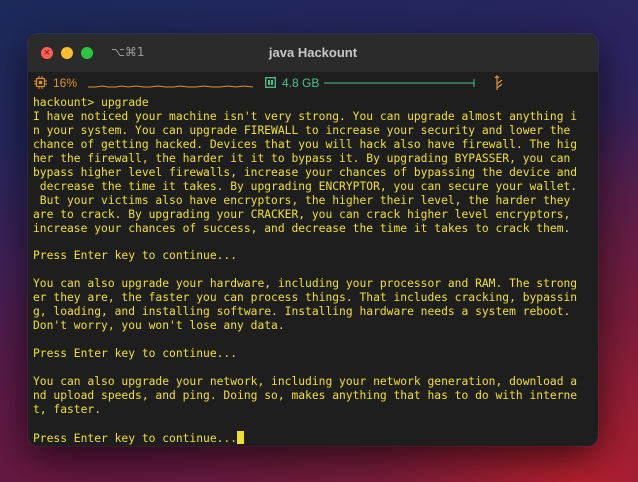 Image resolution: width=638 pixels, height=482 pixels. What do you see at coordinates (270, 82) in the screenshot?
I see `memory-icon` at bounding box center [270, 82].